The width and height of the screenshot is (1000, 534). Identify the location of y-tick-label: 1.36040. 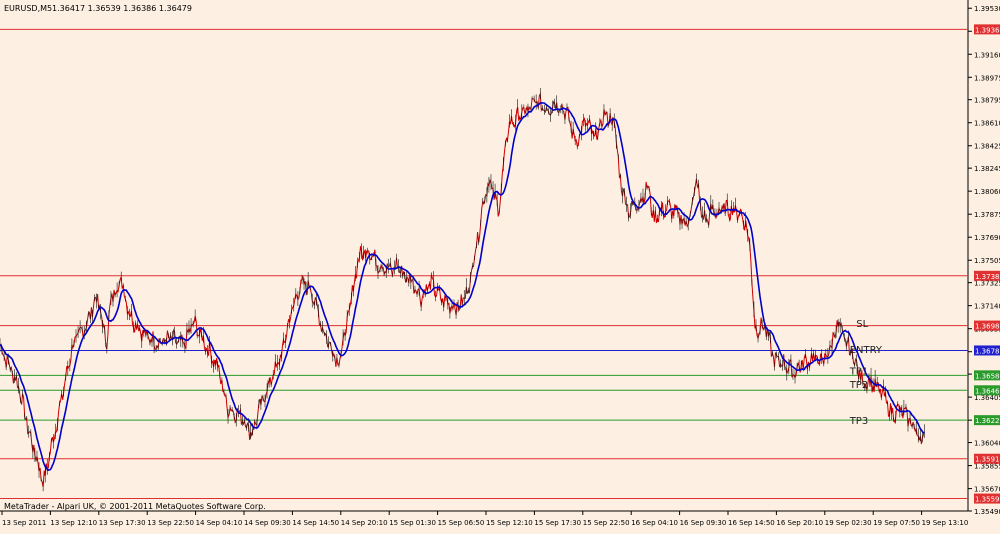
(987, 444).